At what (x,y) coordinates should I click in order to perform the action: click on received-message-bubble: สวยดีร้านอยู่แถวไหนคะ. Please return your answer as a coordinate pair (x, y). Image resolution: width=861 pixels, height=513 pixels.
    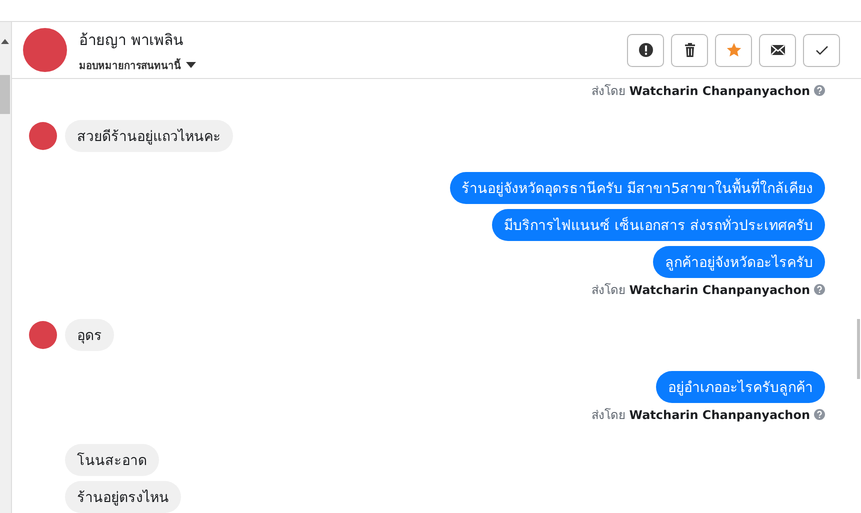
    Looking at the image, I should click on (149, 136).